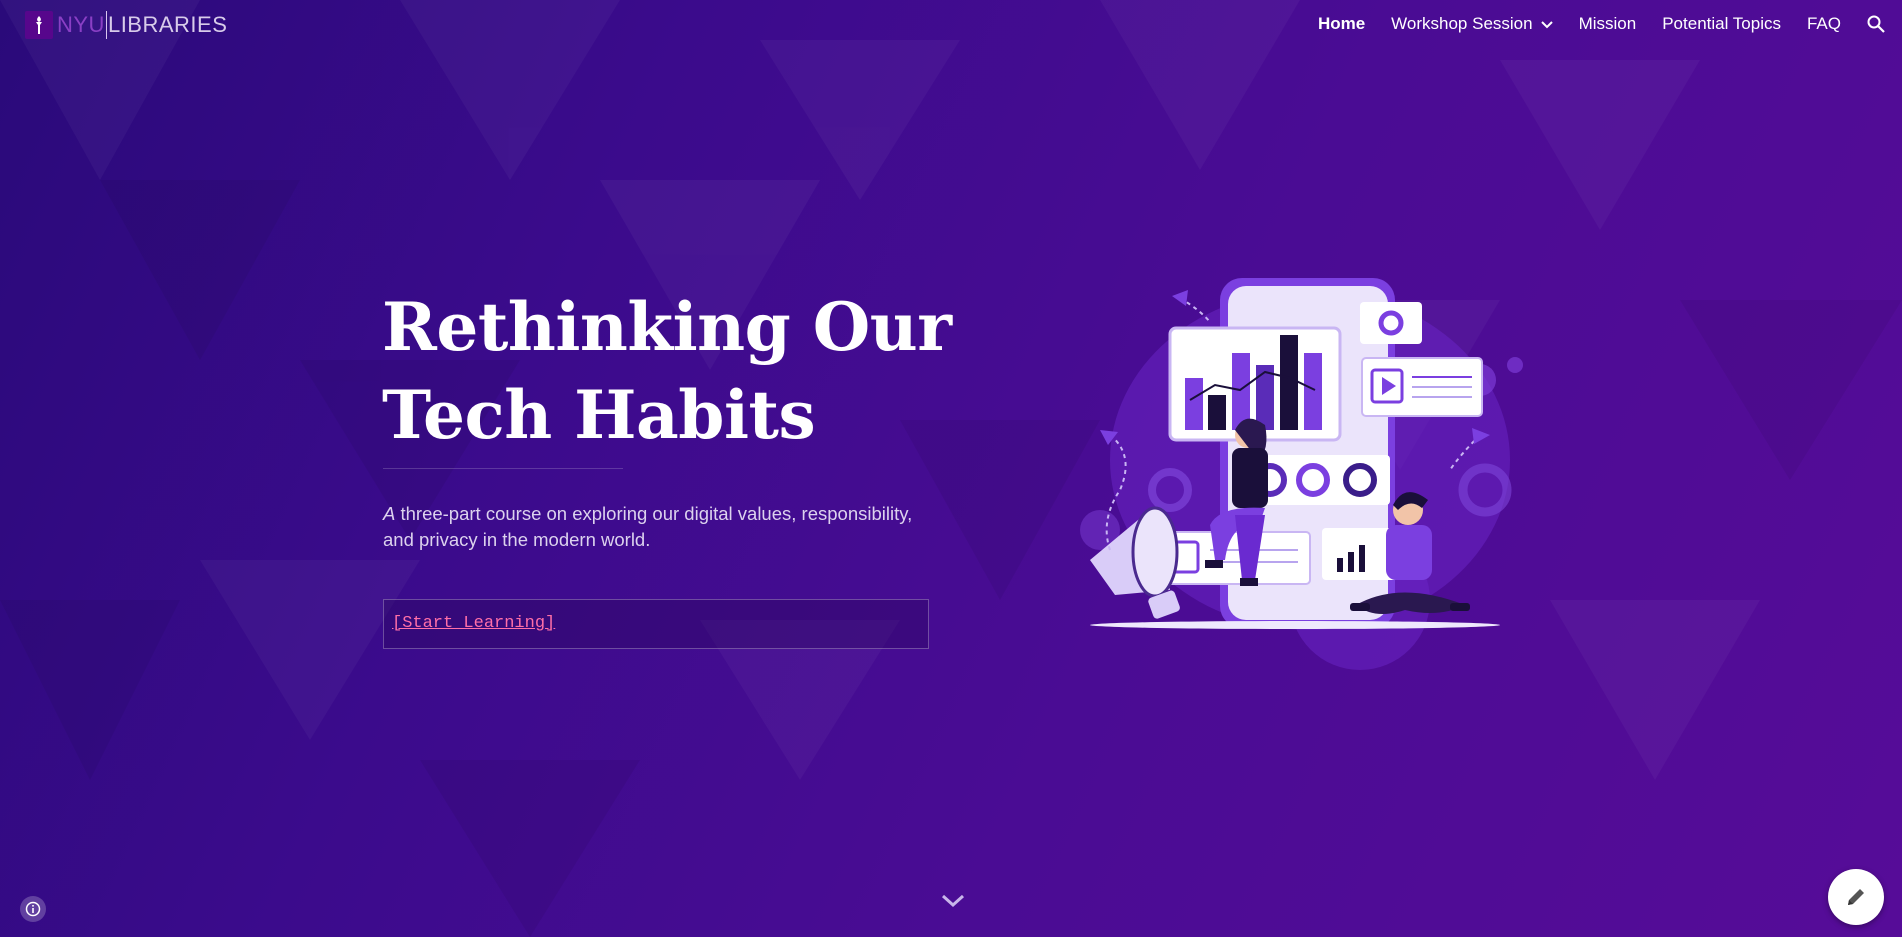 Image resolution: width=1902 pixels, height=937 pixels. I want to click on subtitle-emphasis: A, so click(389, 513).